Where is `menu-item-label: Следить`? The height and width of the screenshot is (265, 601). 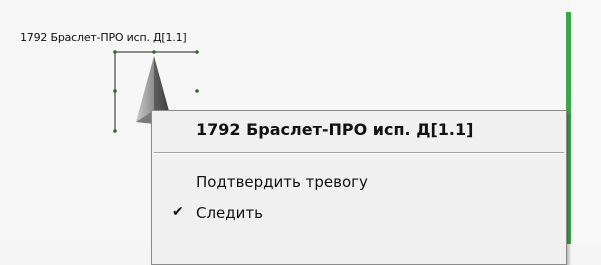 menu-item-label: Следить is located at coordinates (229, 213).